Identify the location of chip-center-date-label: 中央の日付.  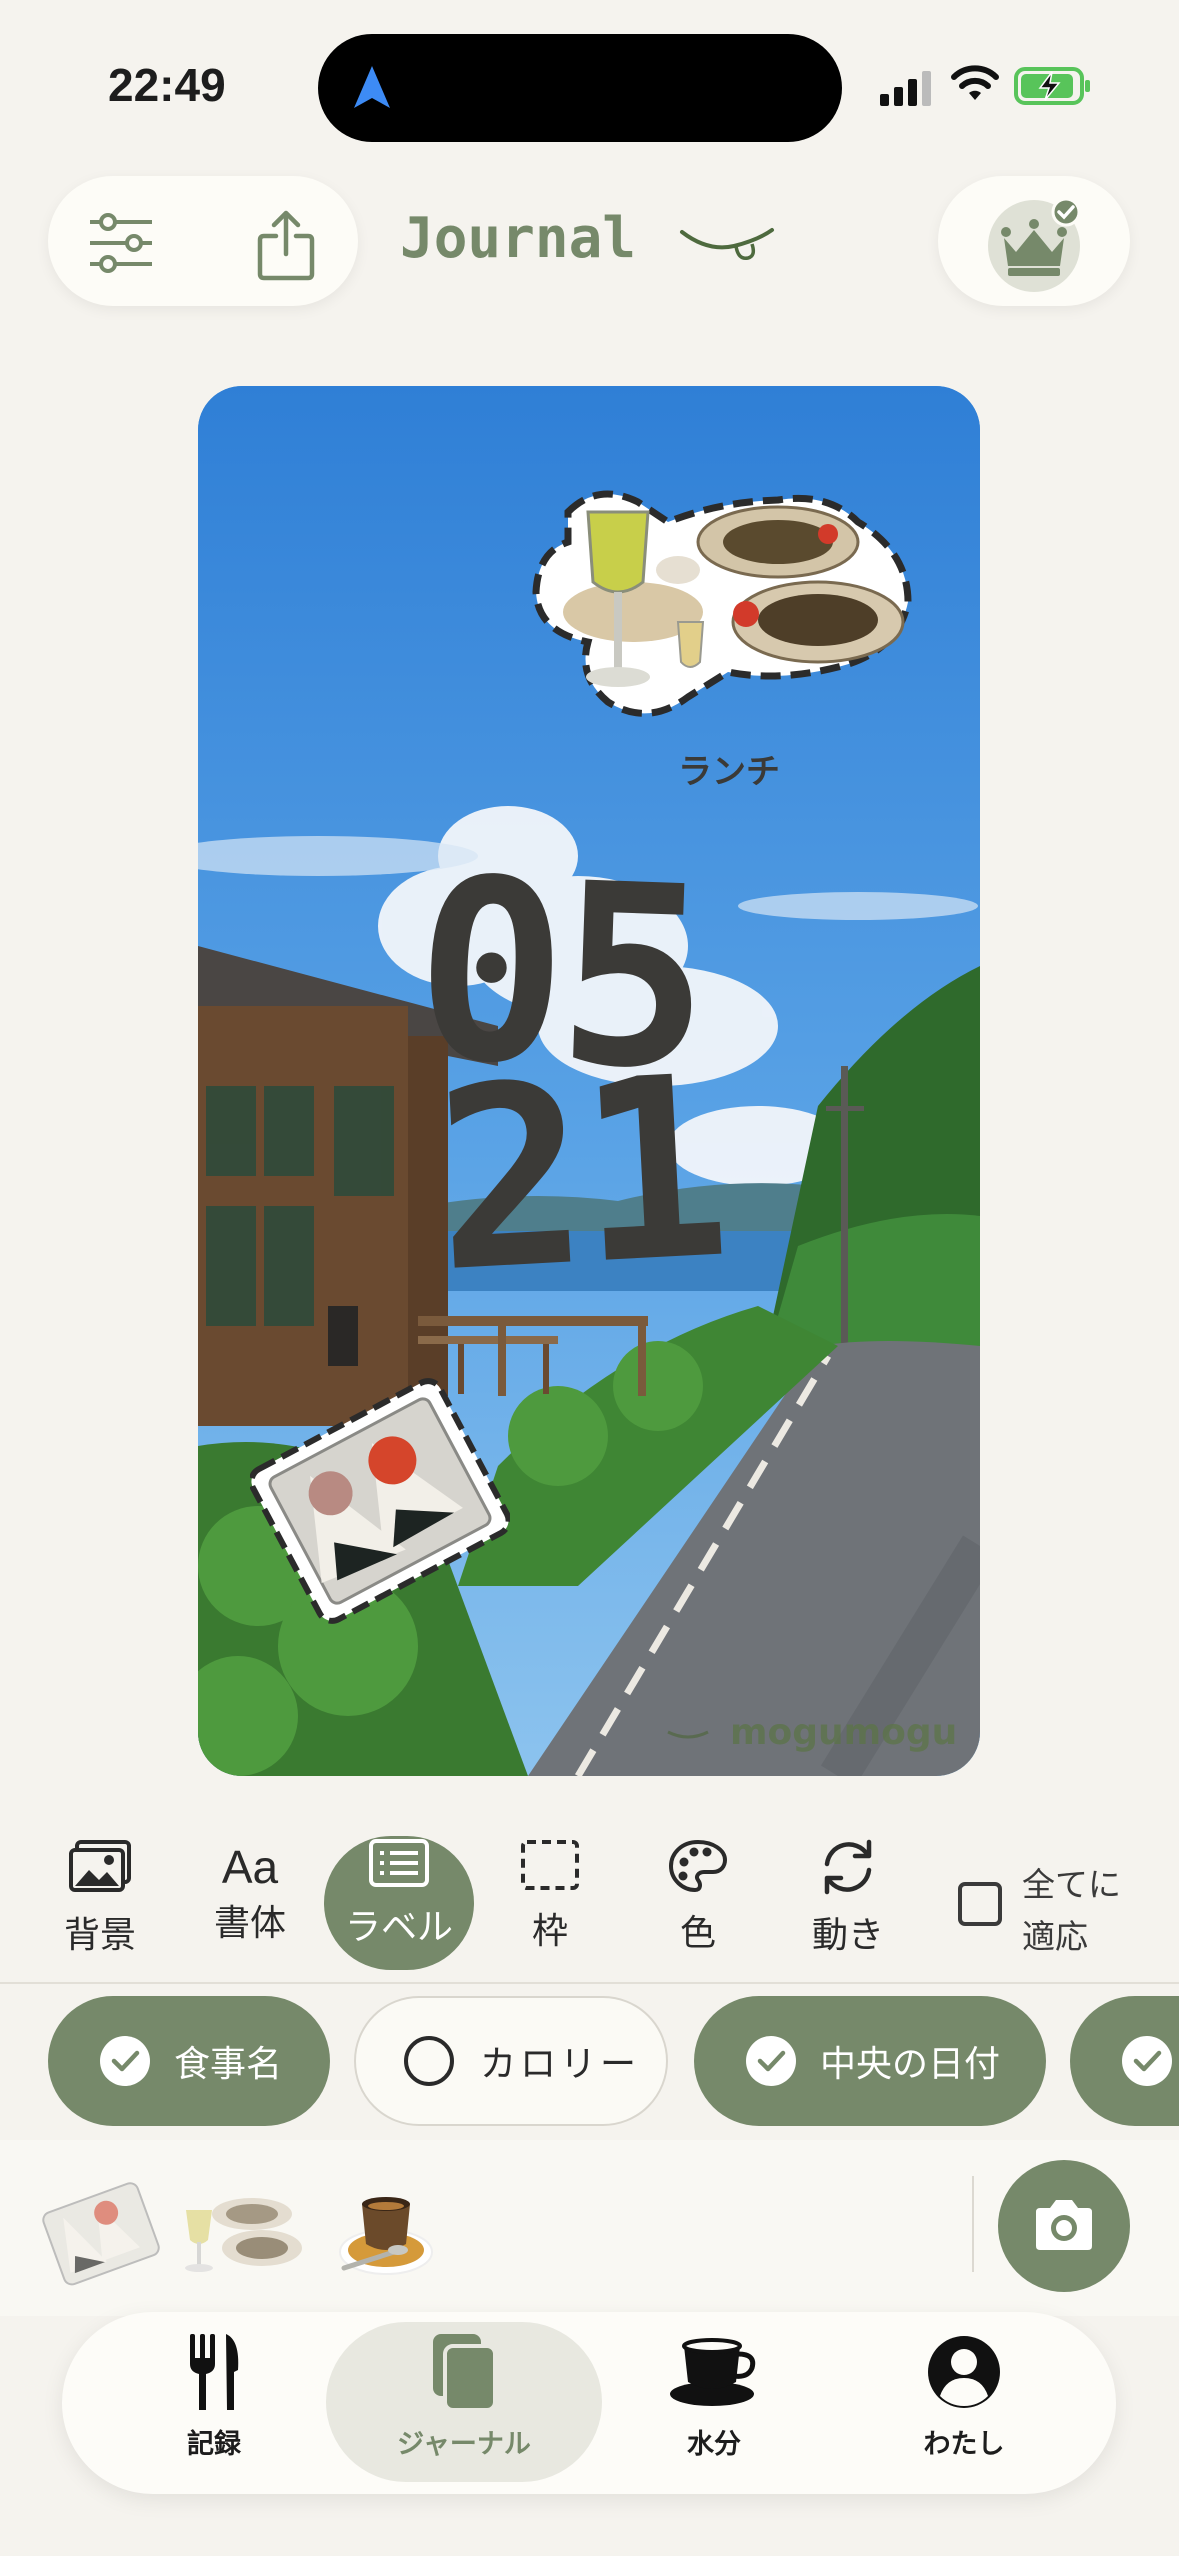
(910, 2064).